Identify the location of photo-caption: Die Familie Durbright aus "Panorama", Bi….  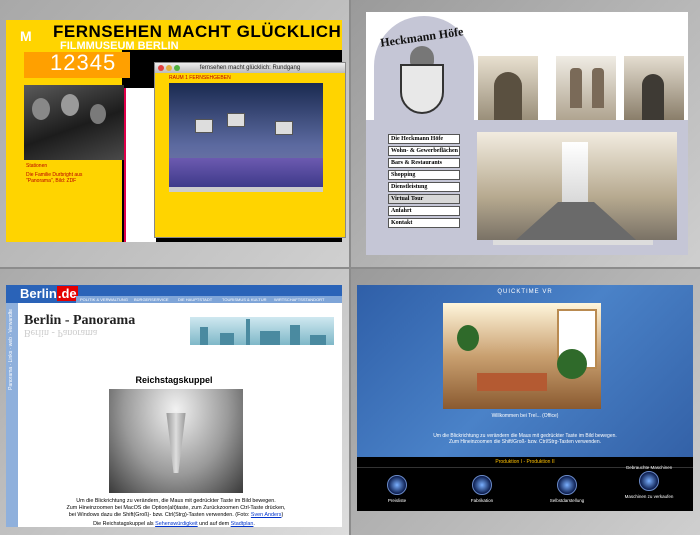
(54, 178).